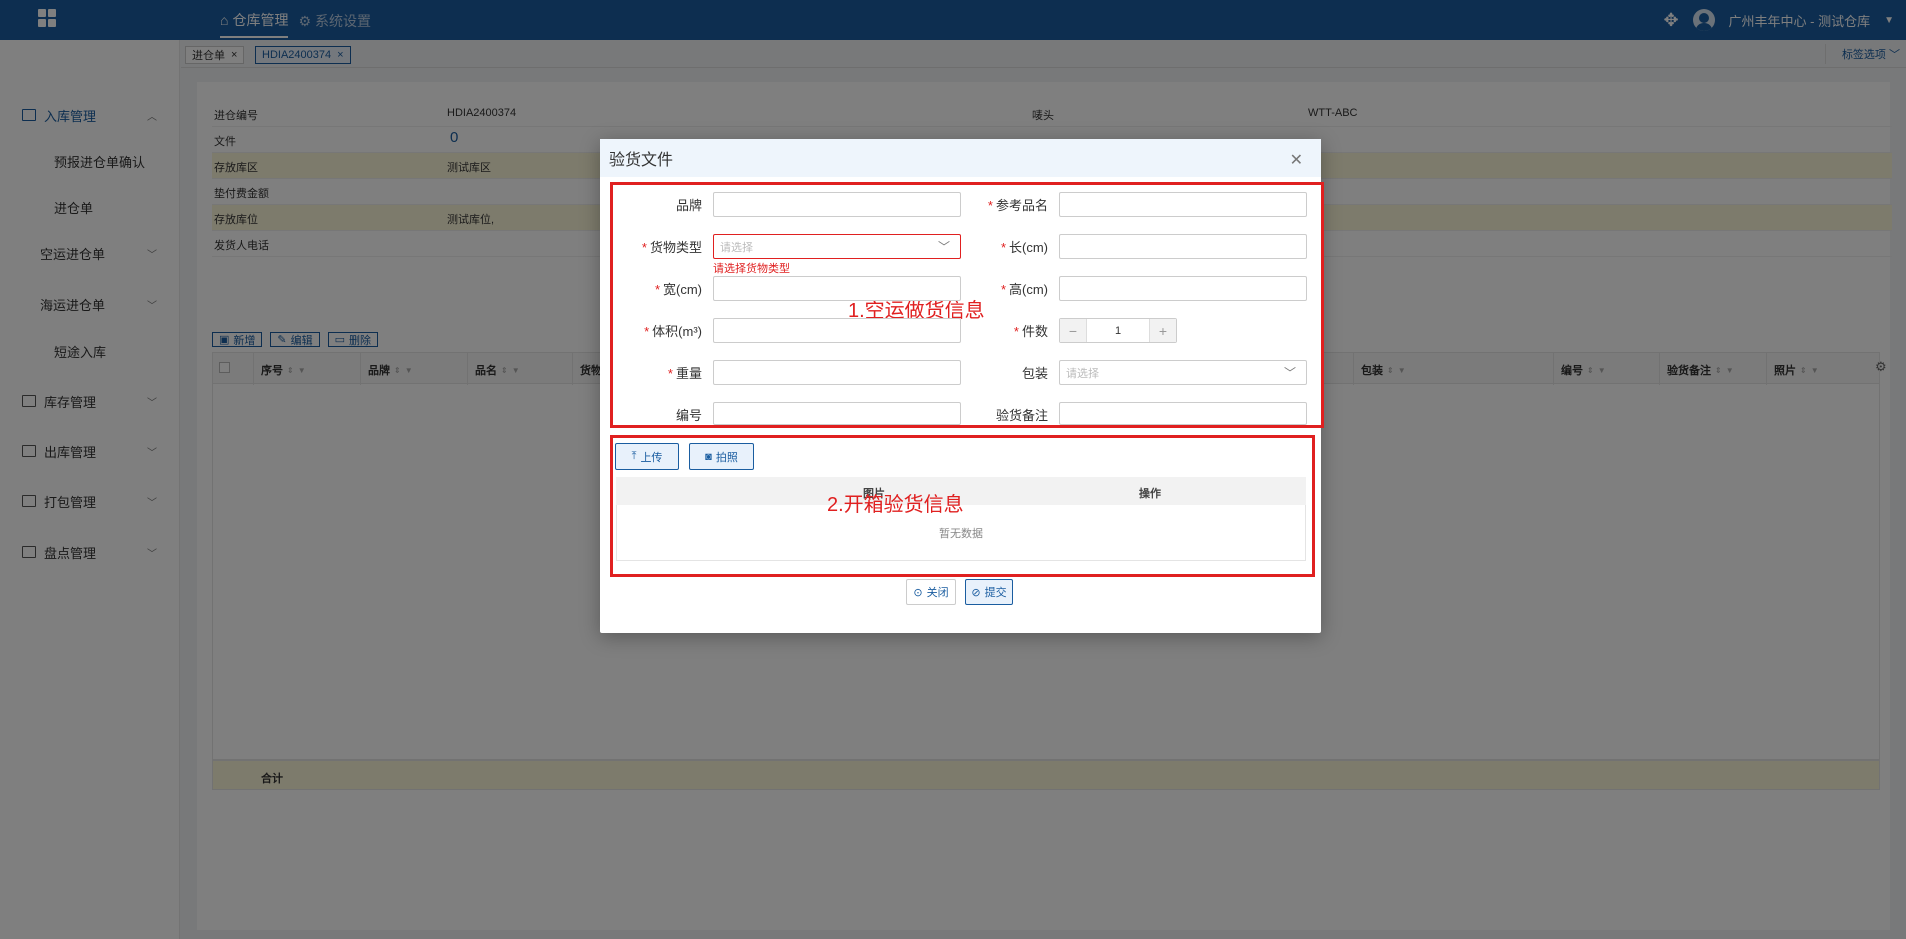  I want to click on pieces-stepper: − 1 +, so click(1118, 330).